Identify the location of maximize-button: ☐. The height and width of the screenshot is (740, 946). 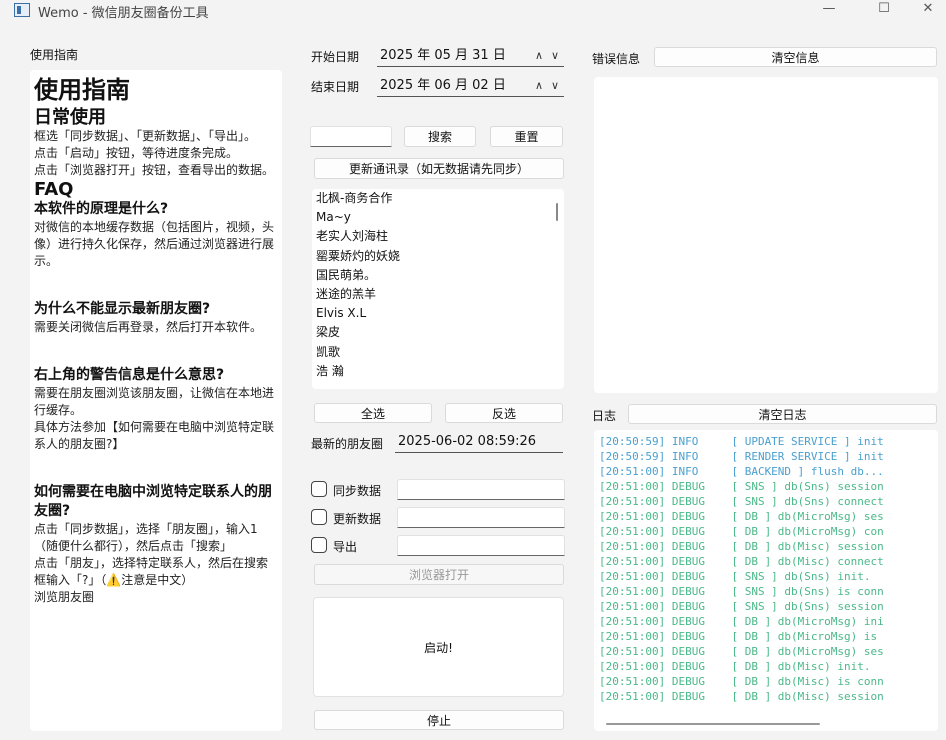
(884, 11).